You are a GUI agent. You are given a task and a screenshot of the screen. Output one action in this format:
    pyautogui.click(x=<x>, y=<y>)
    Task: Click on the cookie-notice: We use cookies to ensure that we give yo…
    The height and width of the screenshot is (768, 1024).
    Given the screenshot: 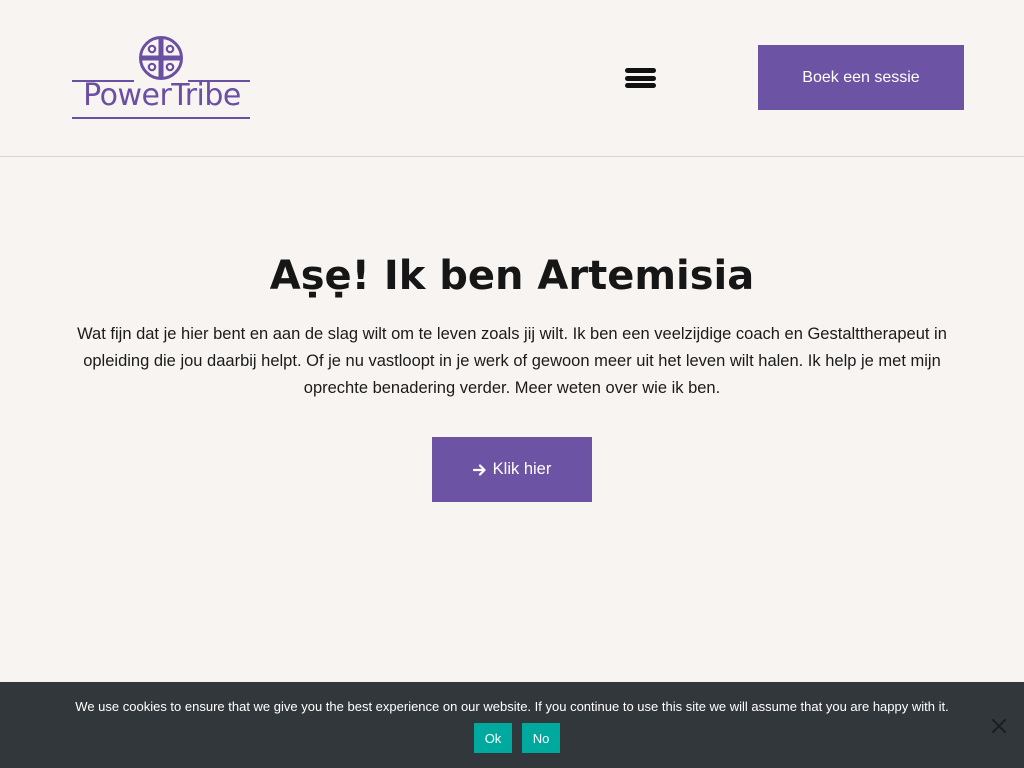 What is the action you would take?
    pyautogui.click(x=512, y=725)
    